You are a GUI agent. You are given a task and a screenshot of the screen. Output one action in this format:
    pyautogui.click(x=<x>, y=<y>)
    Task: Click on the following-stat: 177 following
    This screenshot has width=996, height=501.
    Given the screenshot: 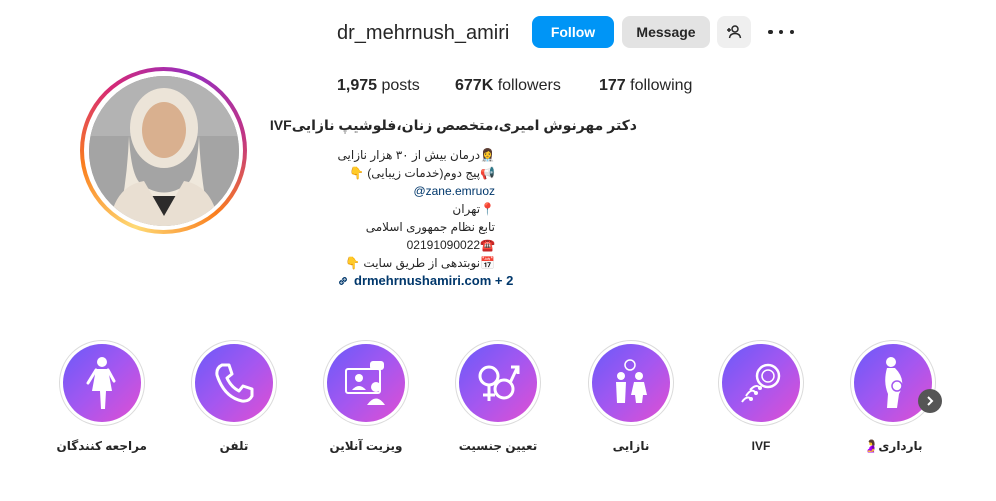 What is the action you would take?
    pyautogui.click(x=645, y=86)
    